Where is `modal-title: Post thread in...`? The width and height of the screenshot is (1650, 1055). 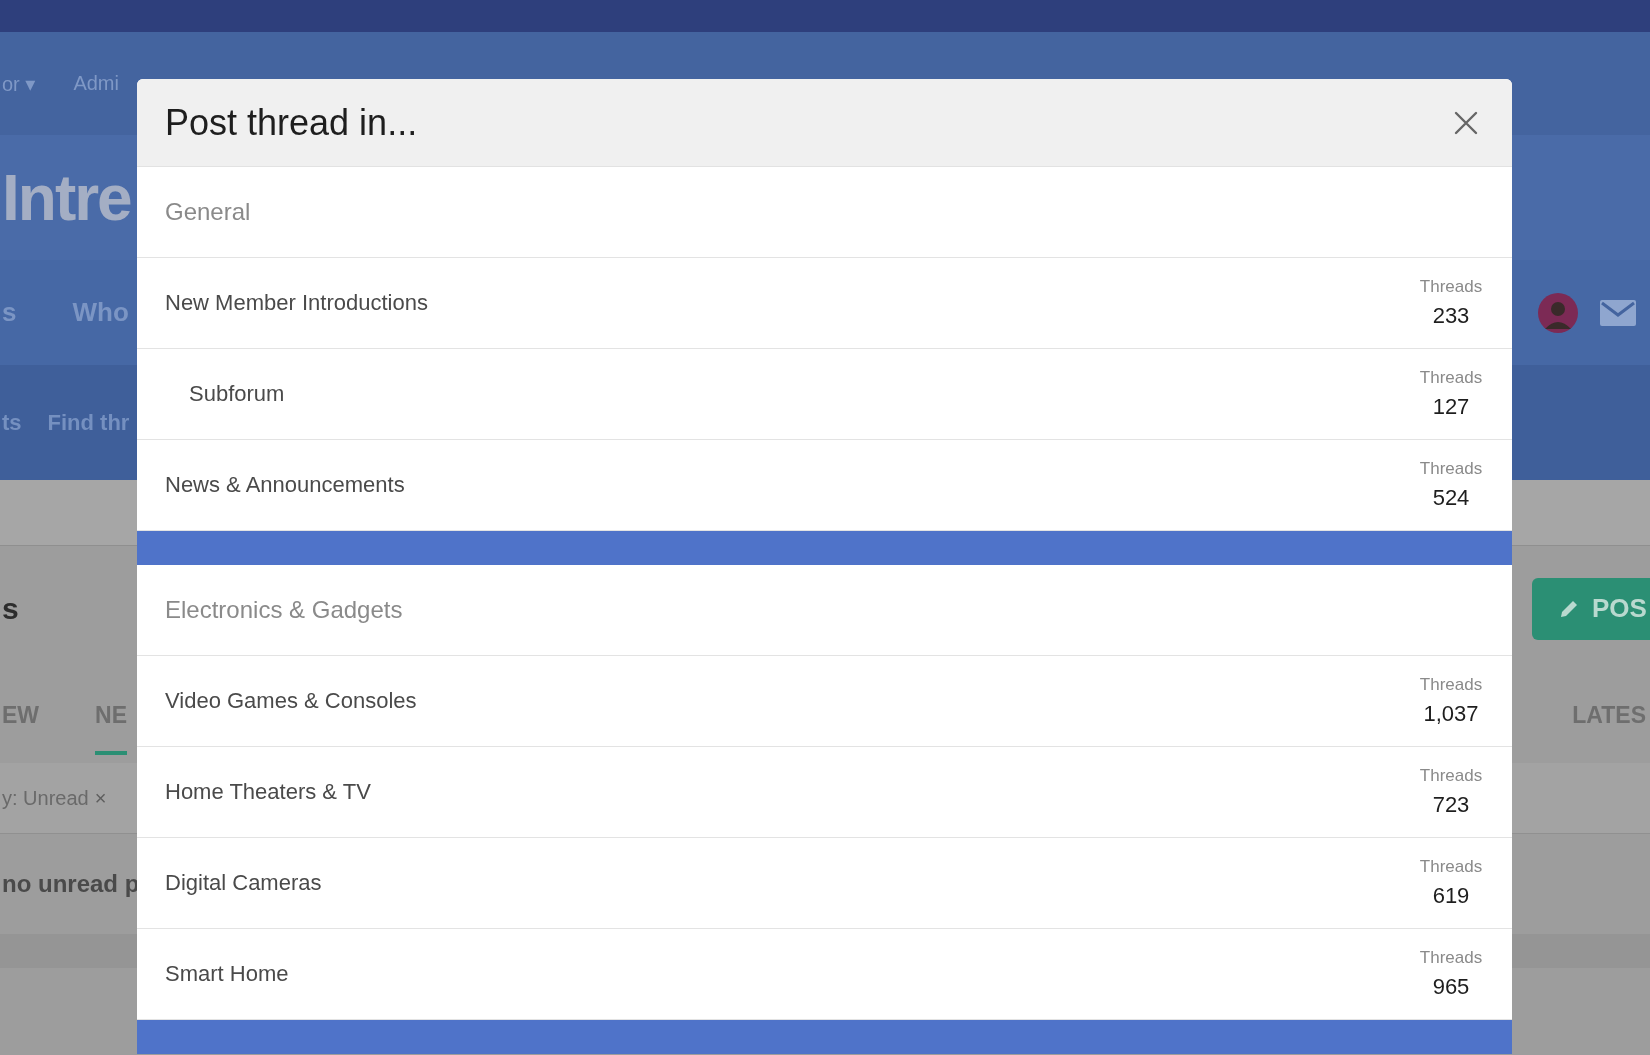 modal-title: Post thread in... is located at coordinates (291, 122).